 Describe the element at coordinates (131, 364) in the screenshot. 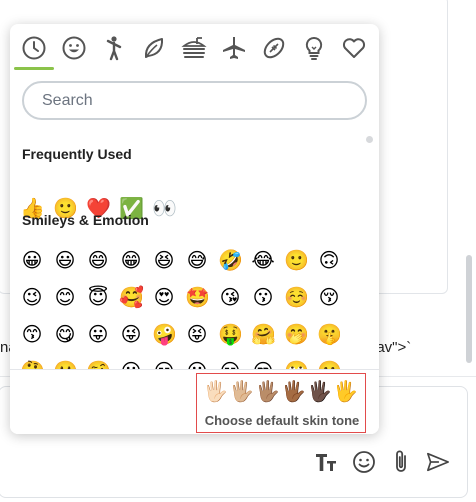

I see `emoji-button: 😐` at that location.